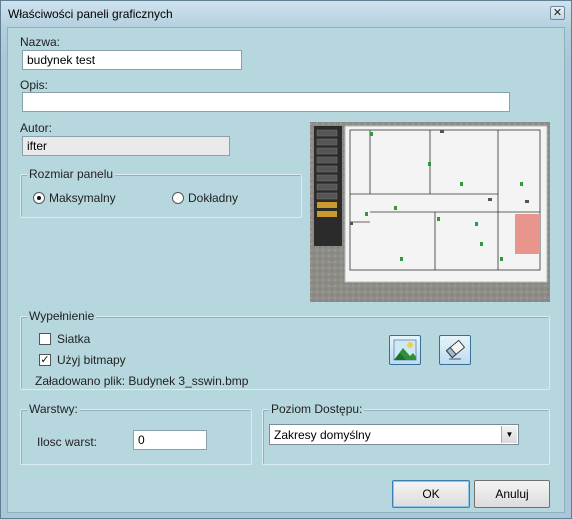 The height and width of the screenshot is (519, 572). What do you see at coordinates (45, 360) in the screenshot?
I see `bitmap-checkbox: ✓` at bounding box center [45, 360].